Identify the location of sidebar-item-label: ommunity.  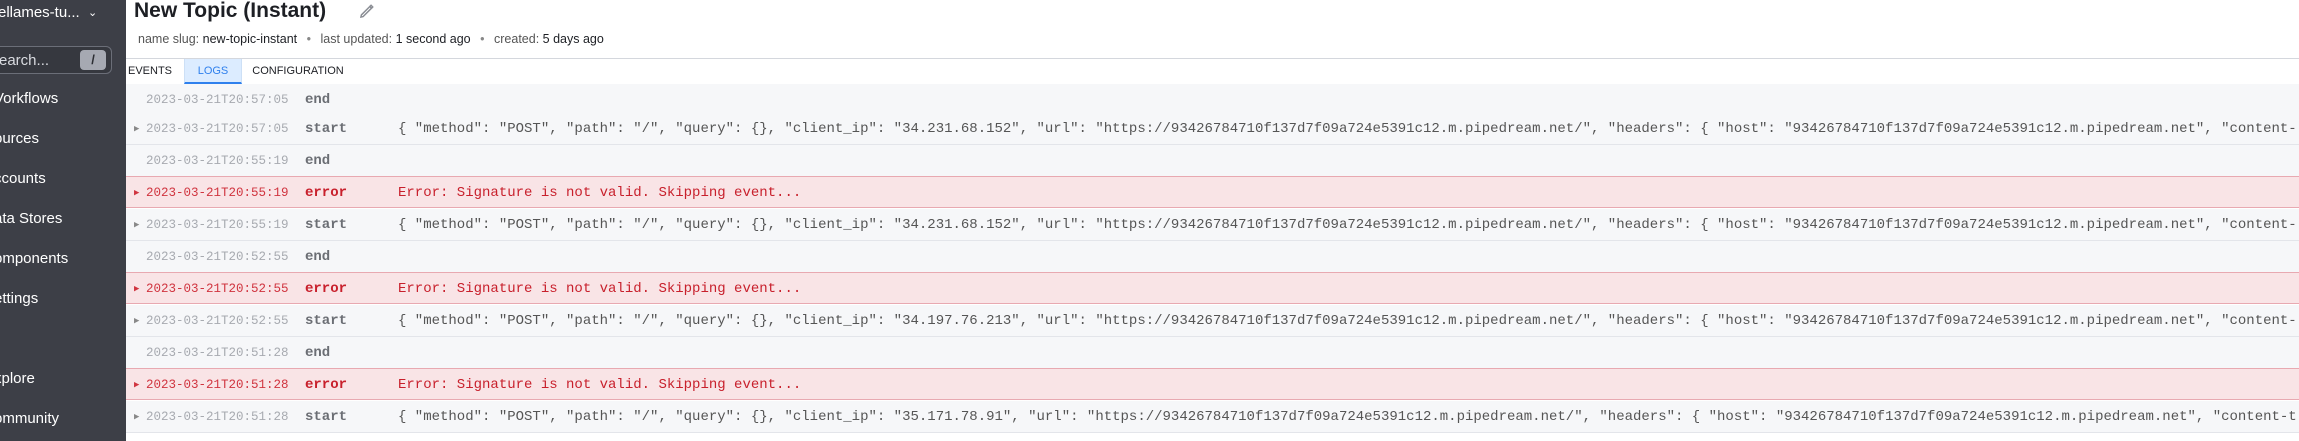
(30, 418).